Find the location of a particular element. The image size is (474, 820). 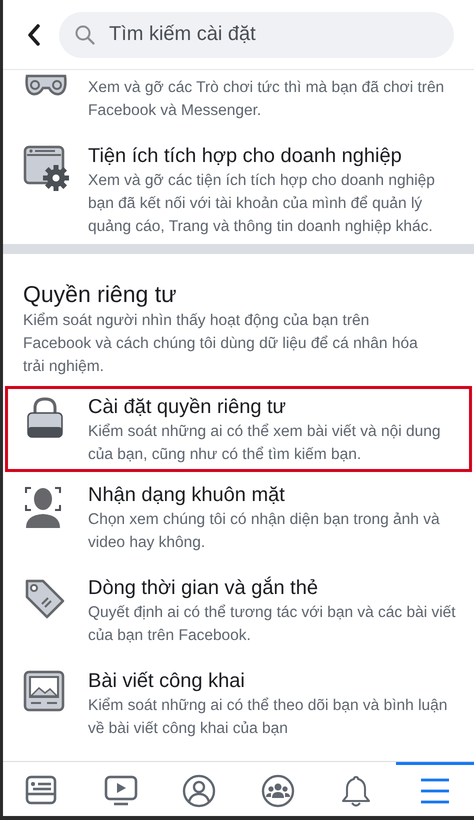

gamepad-icon is located at coordinates (45, 84).